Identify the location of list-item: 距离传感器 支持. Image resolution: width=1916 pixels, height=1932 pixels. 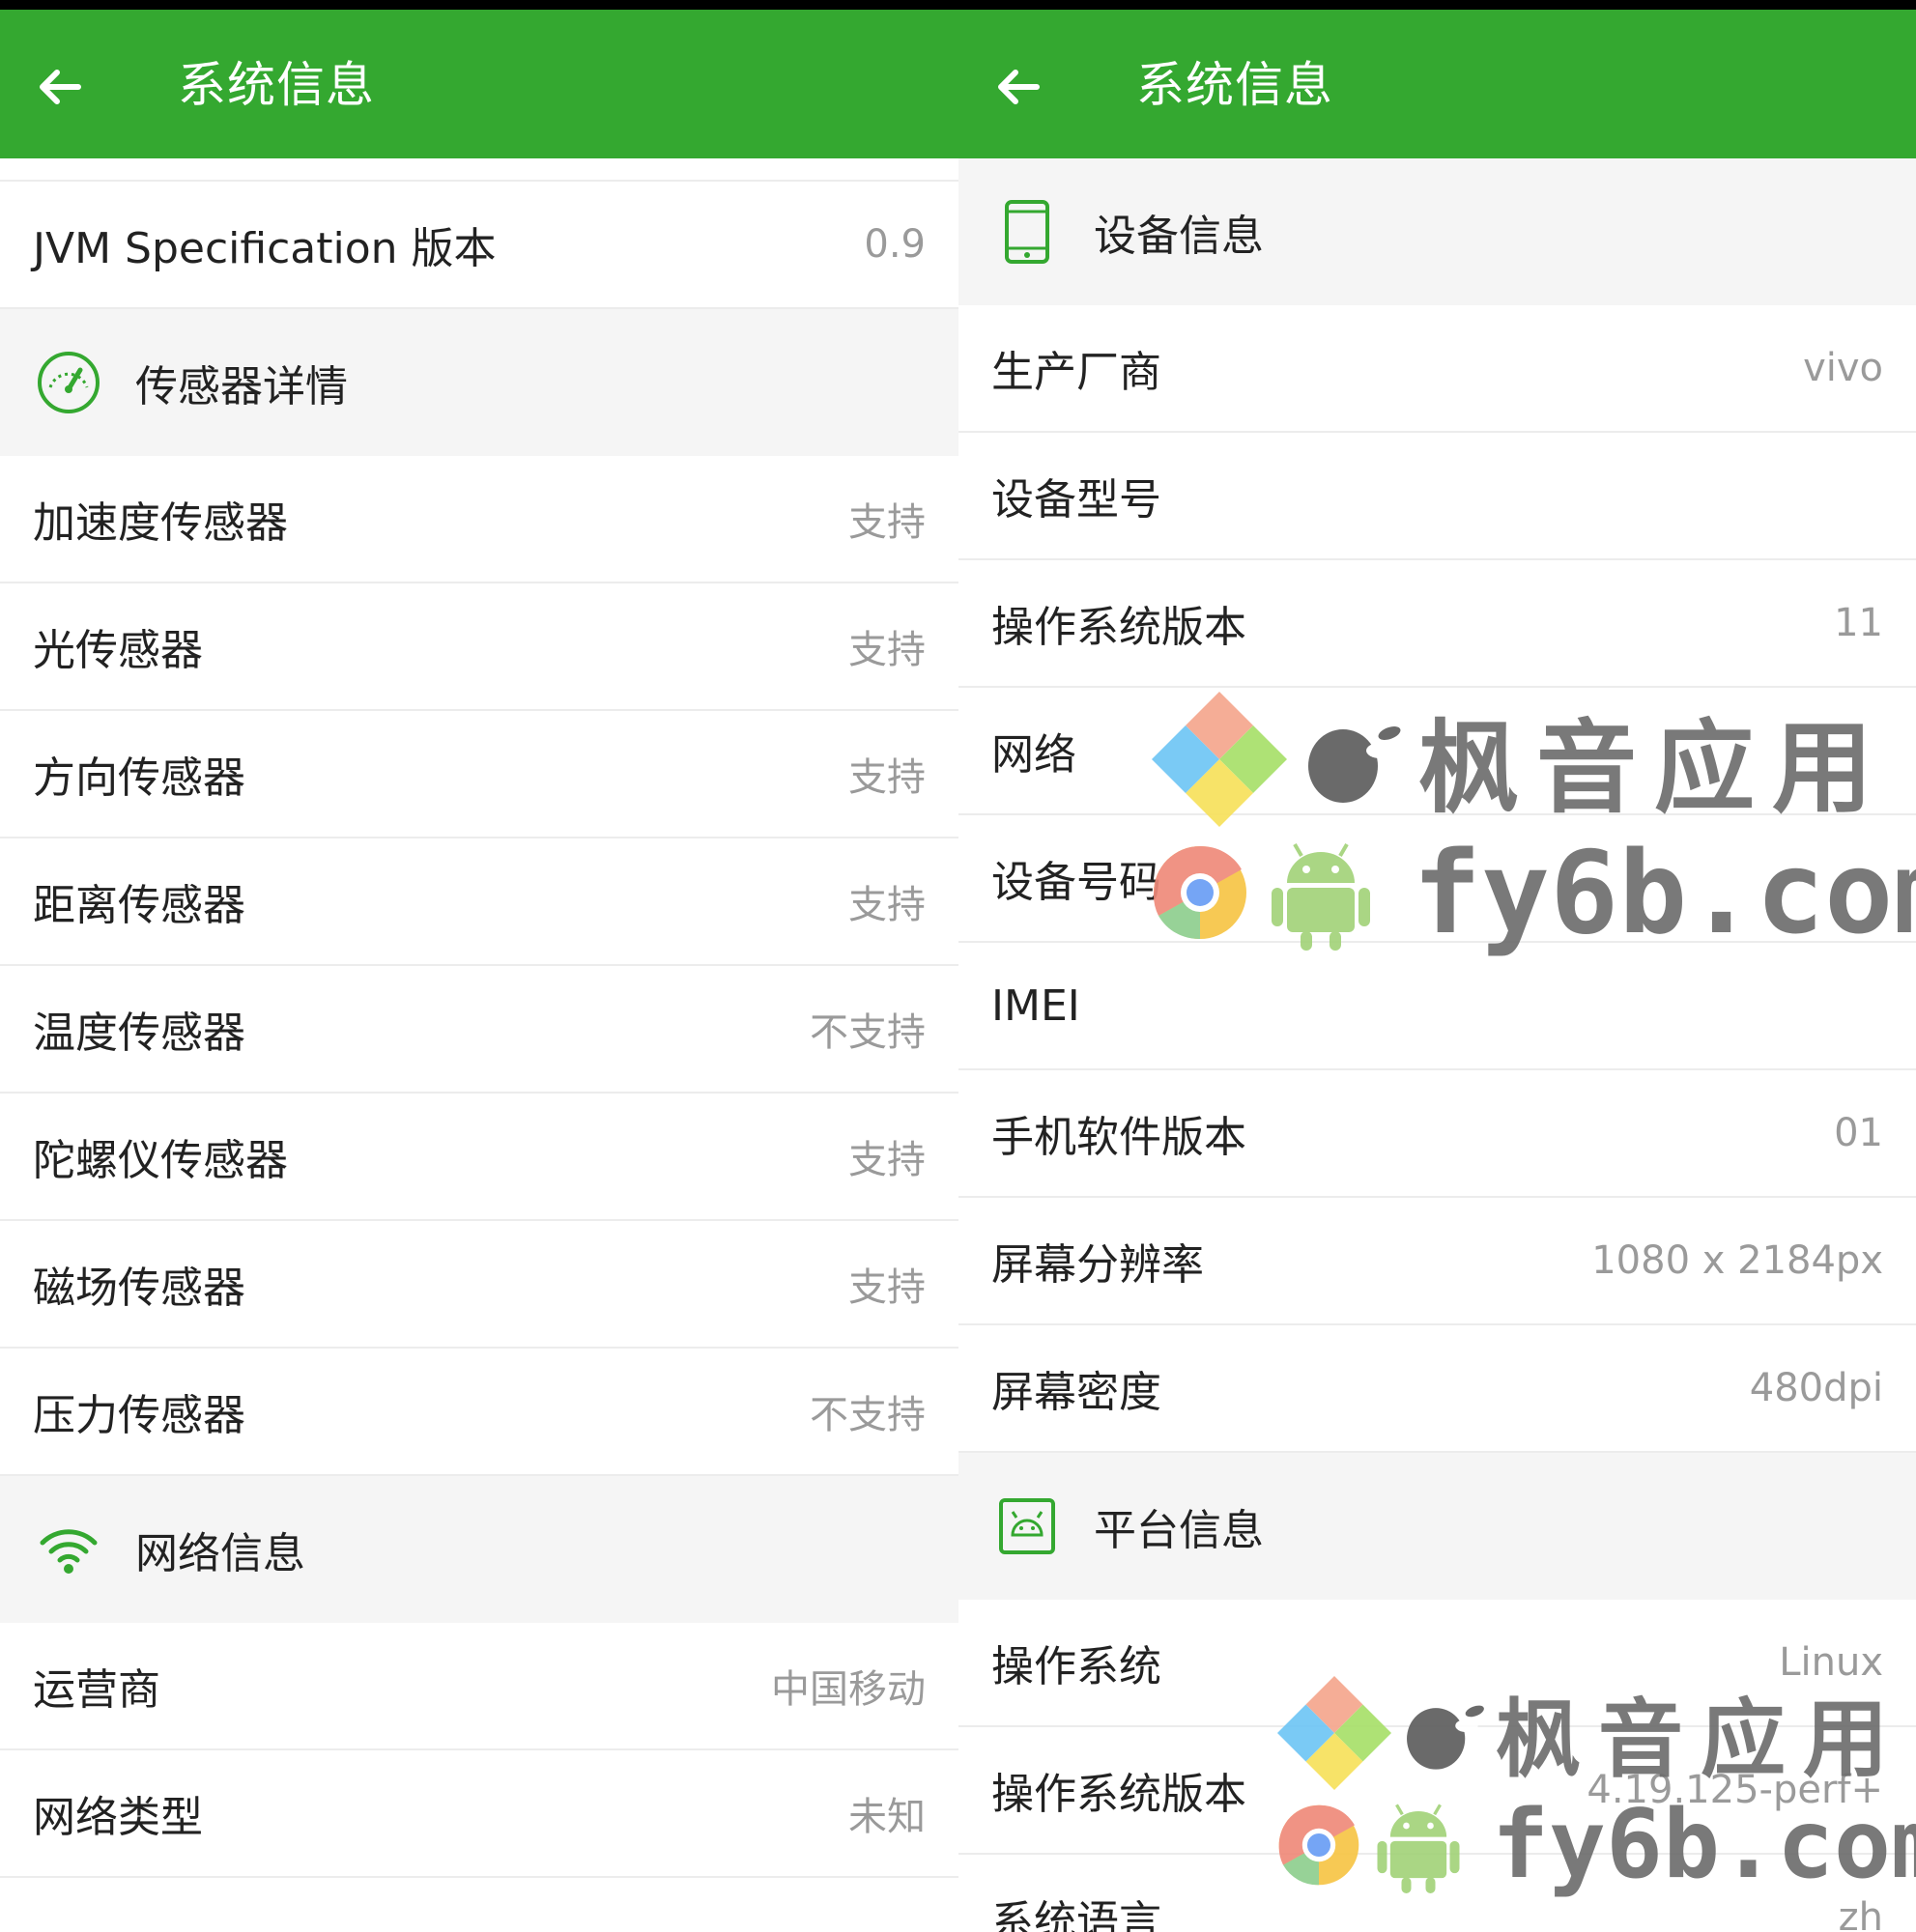
(479, 902).